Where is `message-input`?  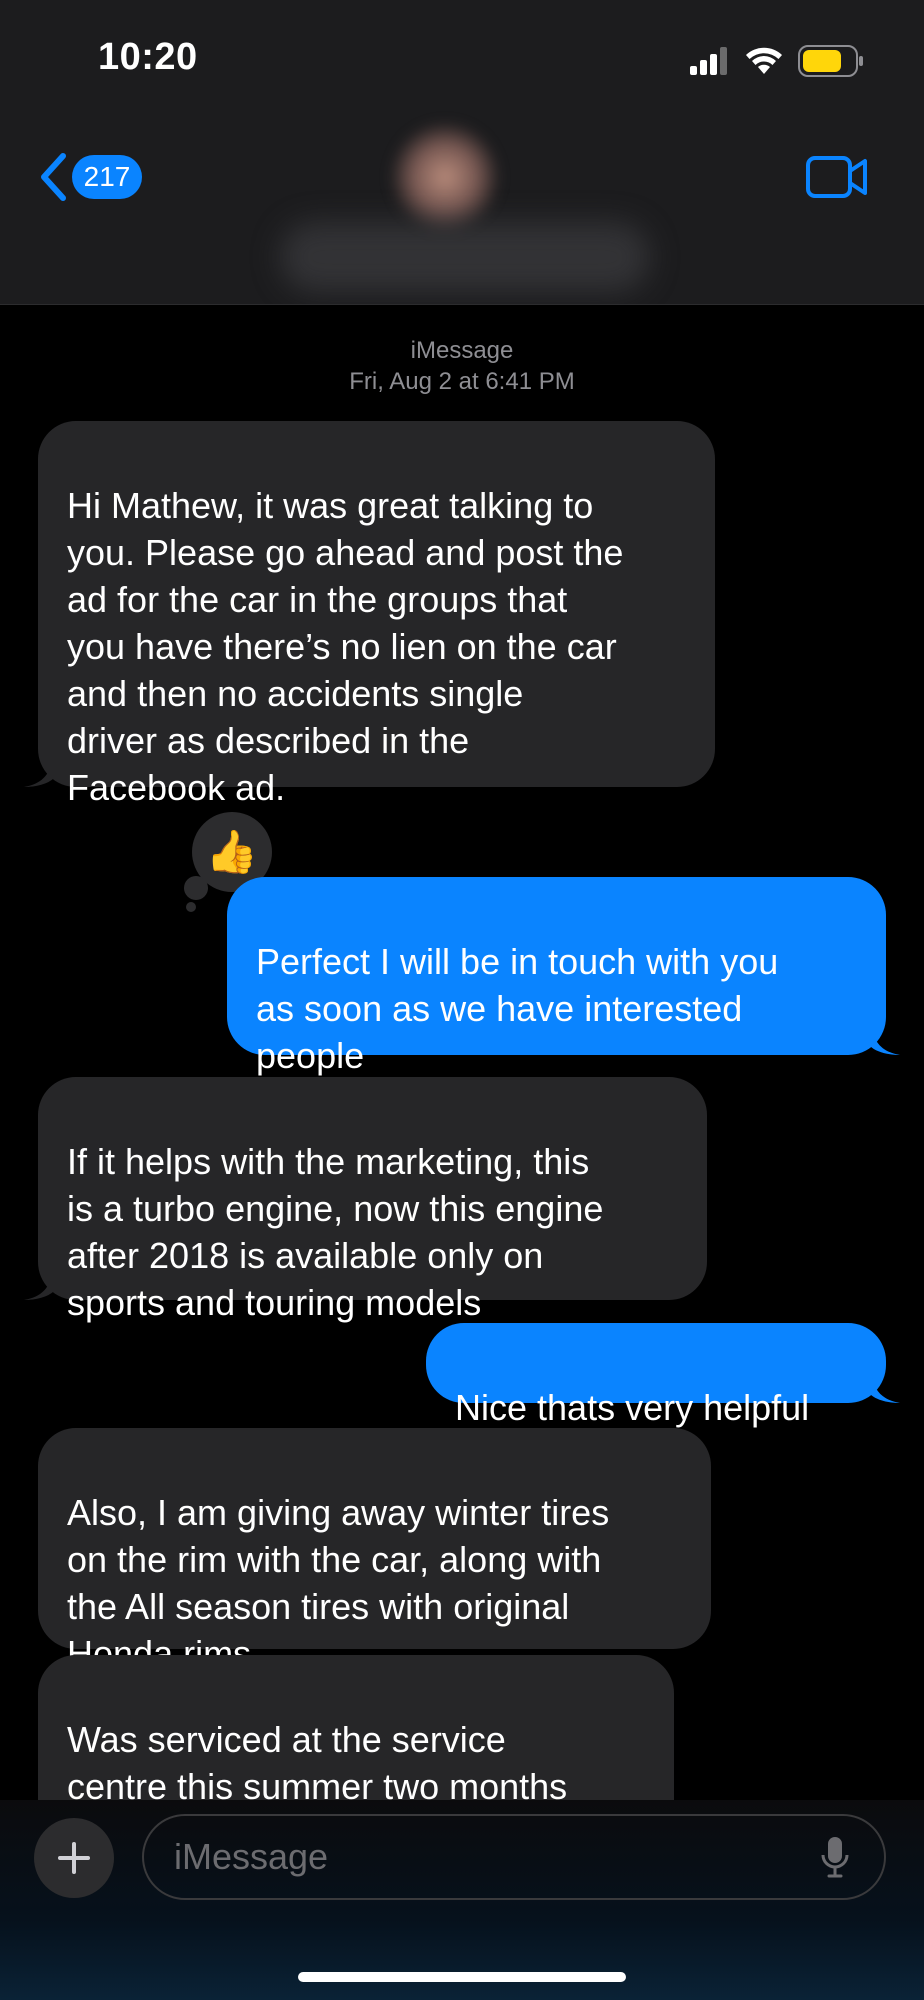
message-input is located at coordinates (514, 1857).